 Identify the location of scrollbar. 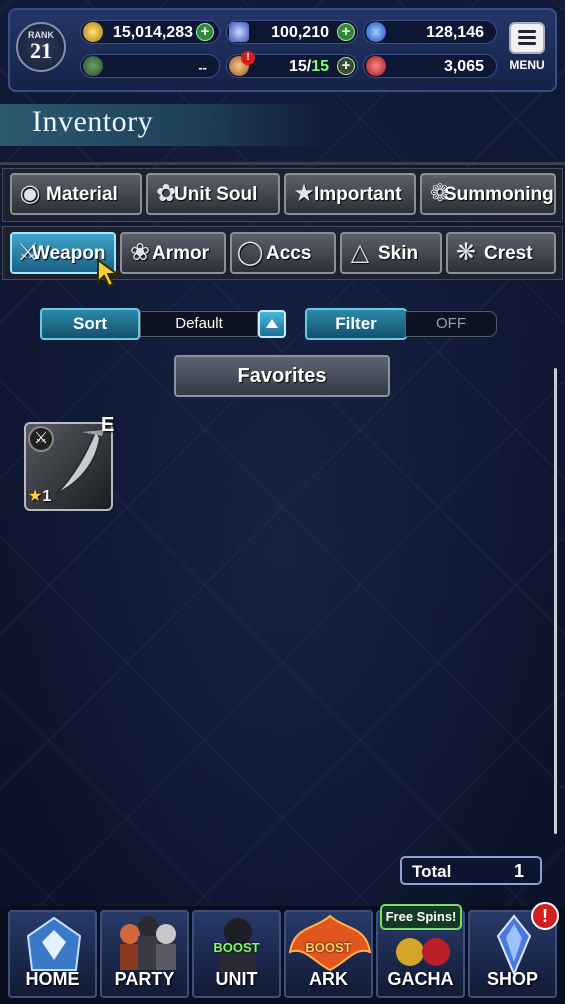
(555, 601).